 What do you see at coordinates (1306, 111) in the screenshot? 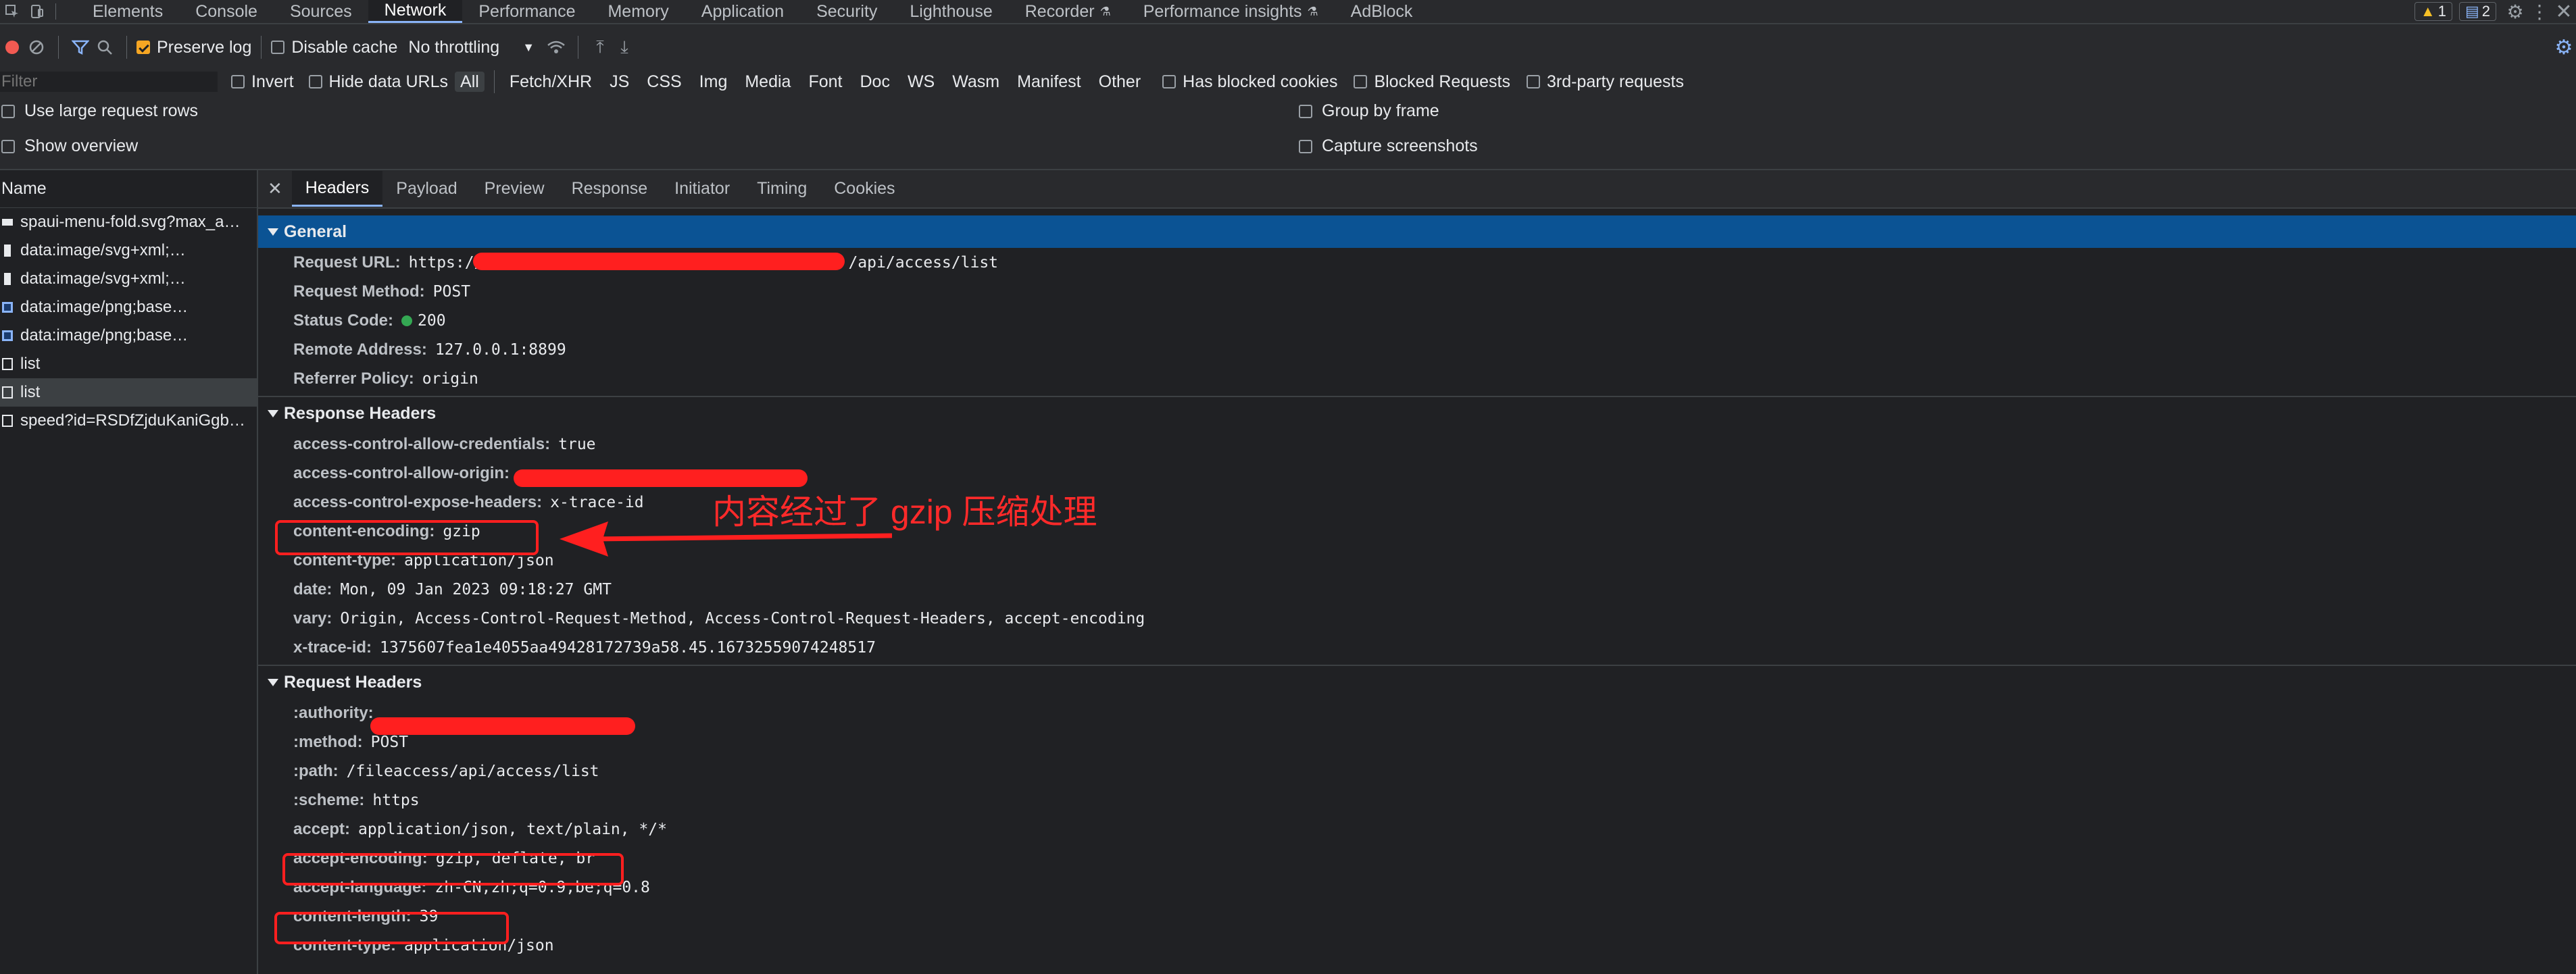
I see `group-by-frame-check` at bounding box center [1306, 111].